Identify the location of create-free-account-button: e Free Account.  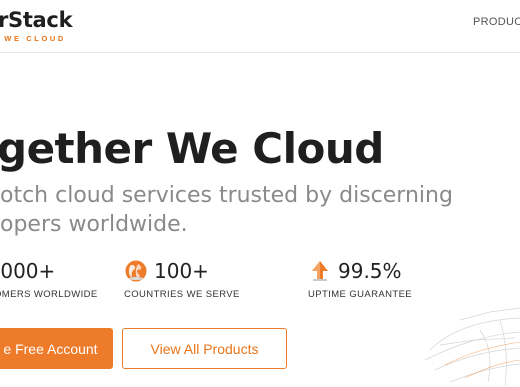
(56, 348).